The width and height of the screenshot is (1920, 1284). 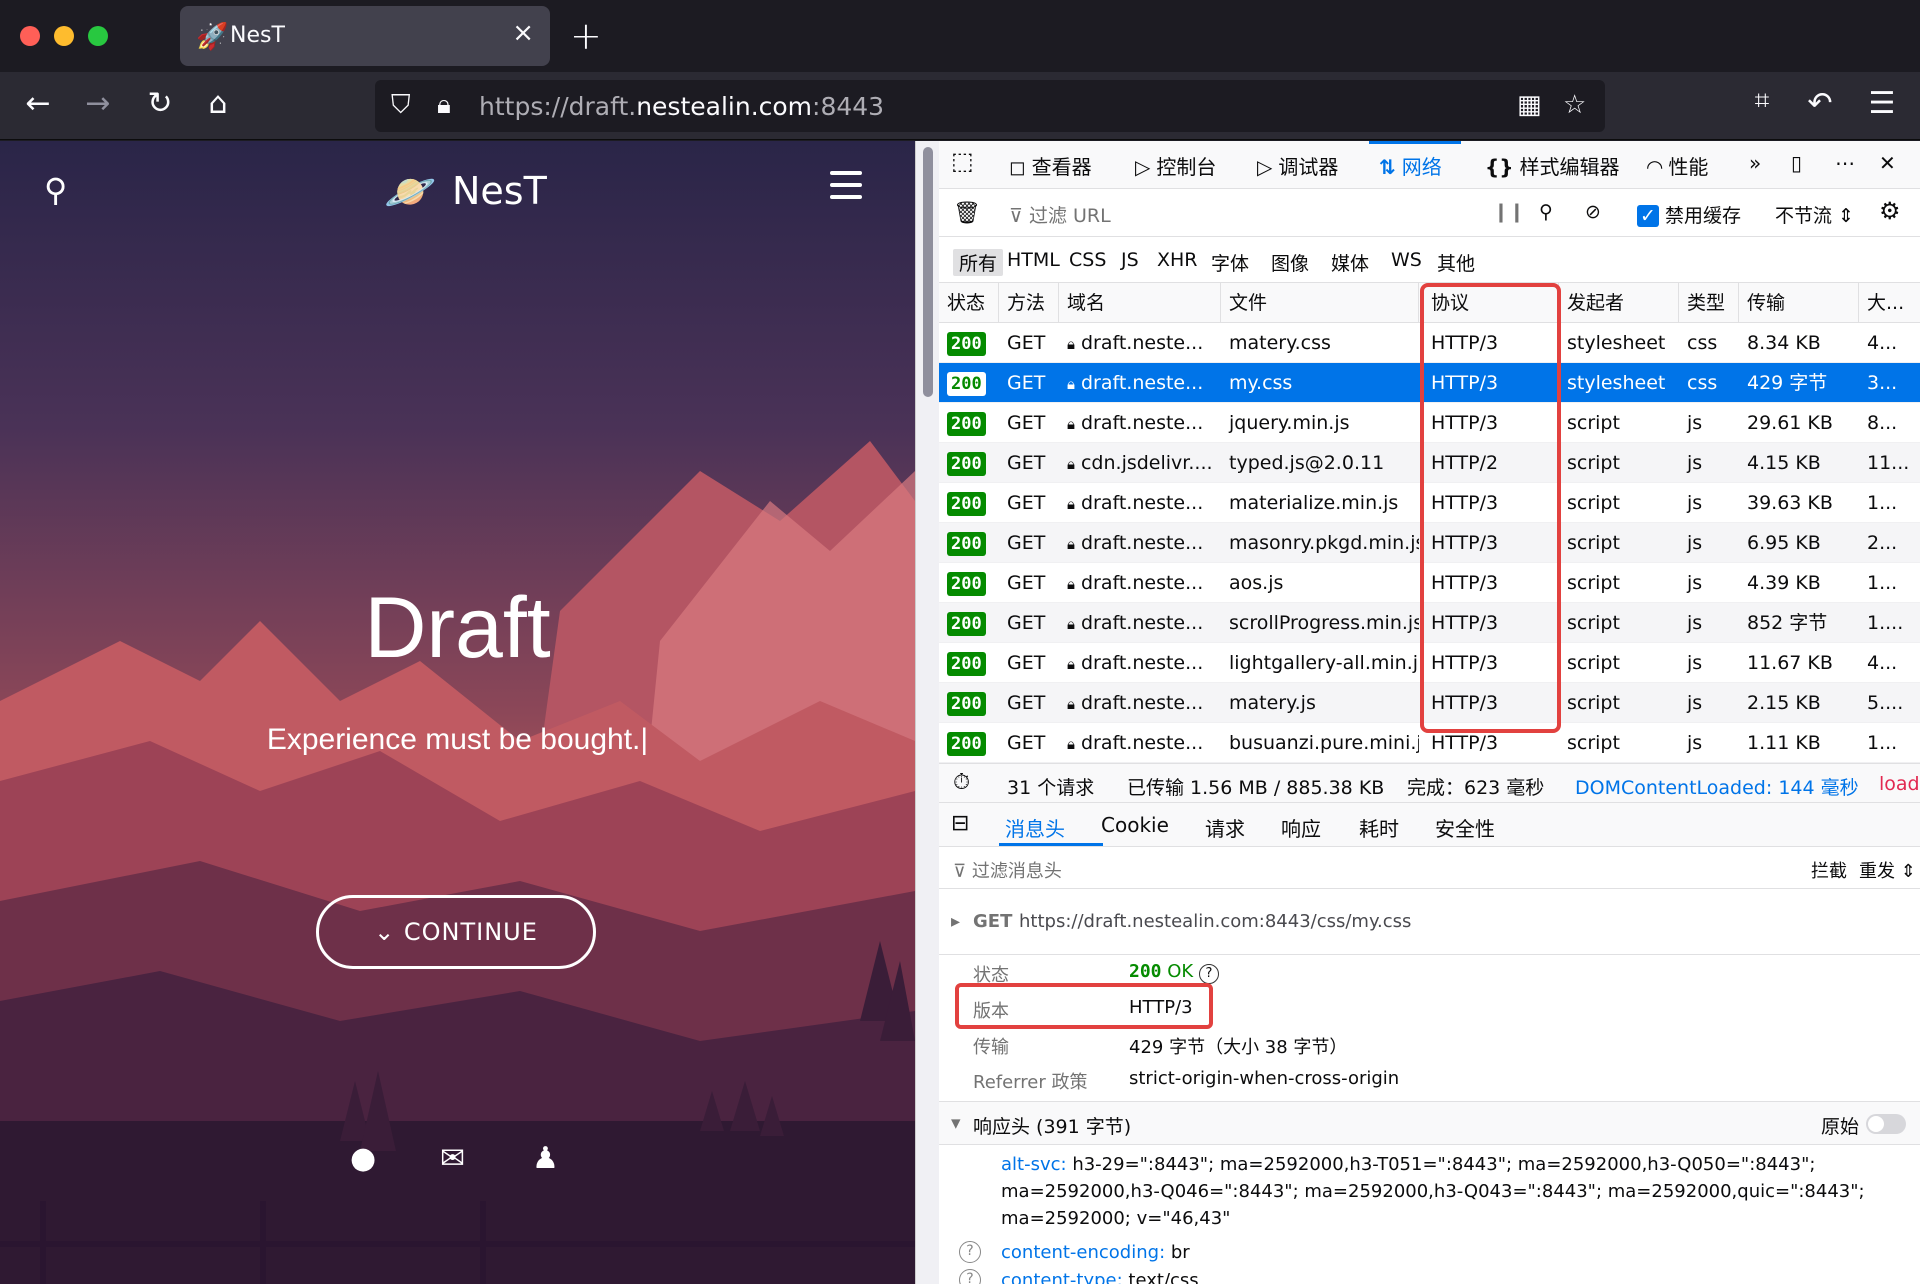 I want to click on response-headers-section: ▾ 响应头 (391 字节) 原始, so click(x=1429, y=1123).